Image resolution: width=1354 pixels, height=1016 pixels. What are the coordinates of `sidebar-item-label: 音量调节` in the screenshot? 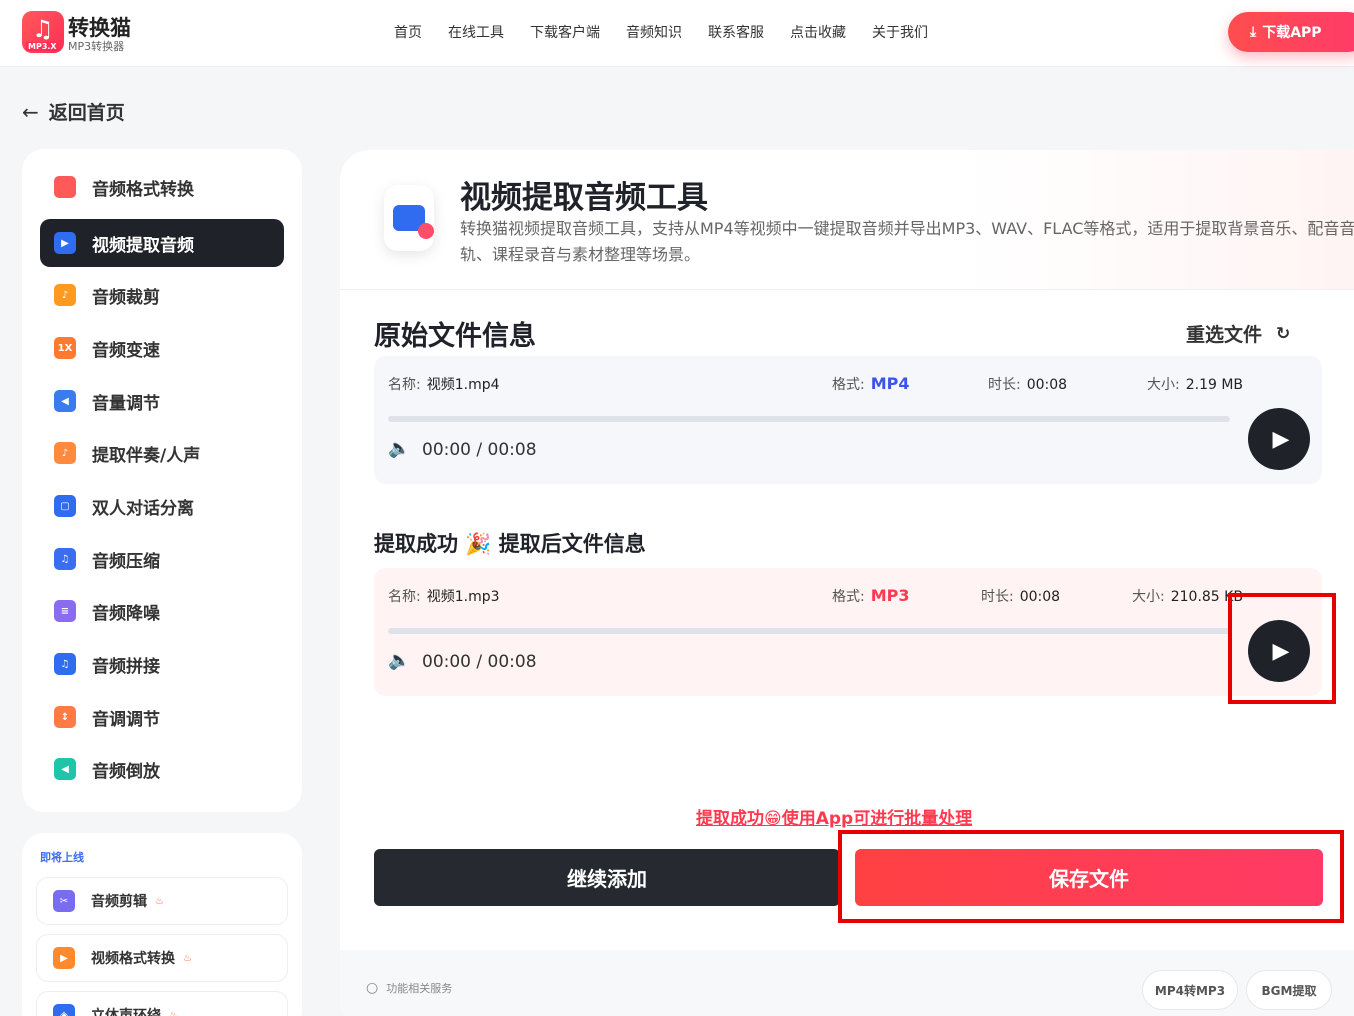 It's located at (126, 403).